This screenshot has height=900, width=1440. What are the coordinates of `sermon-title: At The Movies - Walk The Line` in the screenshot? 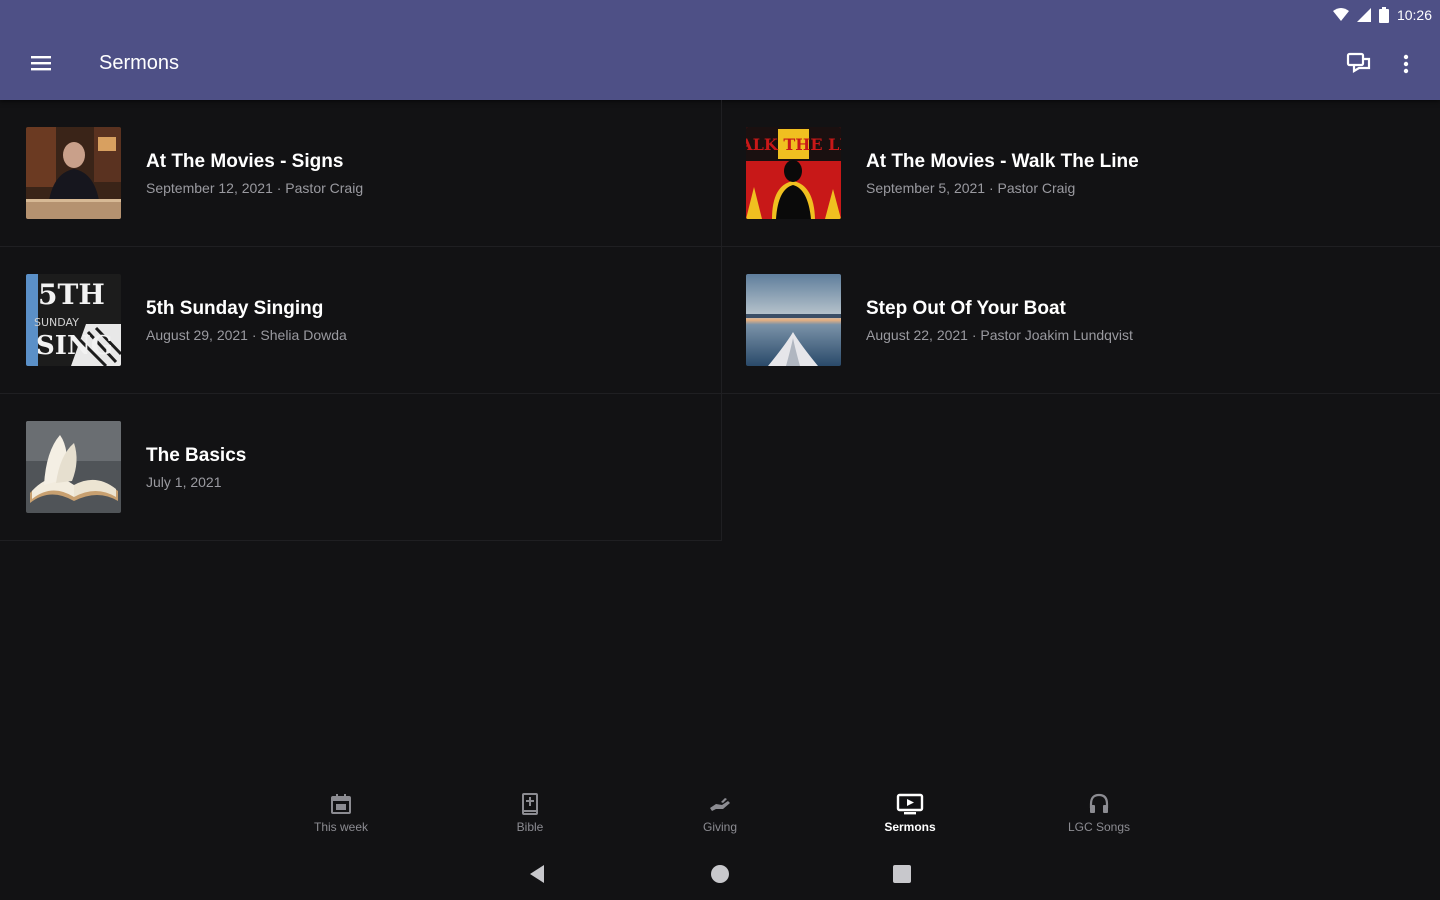 It's located at (1002, 161).